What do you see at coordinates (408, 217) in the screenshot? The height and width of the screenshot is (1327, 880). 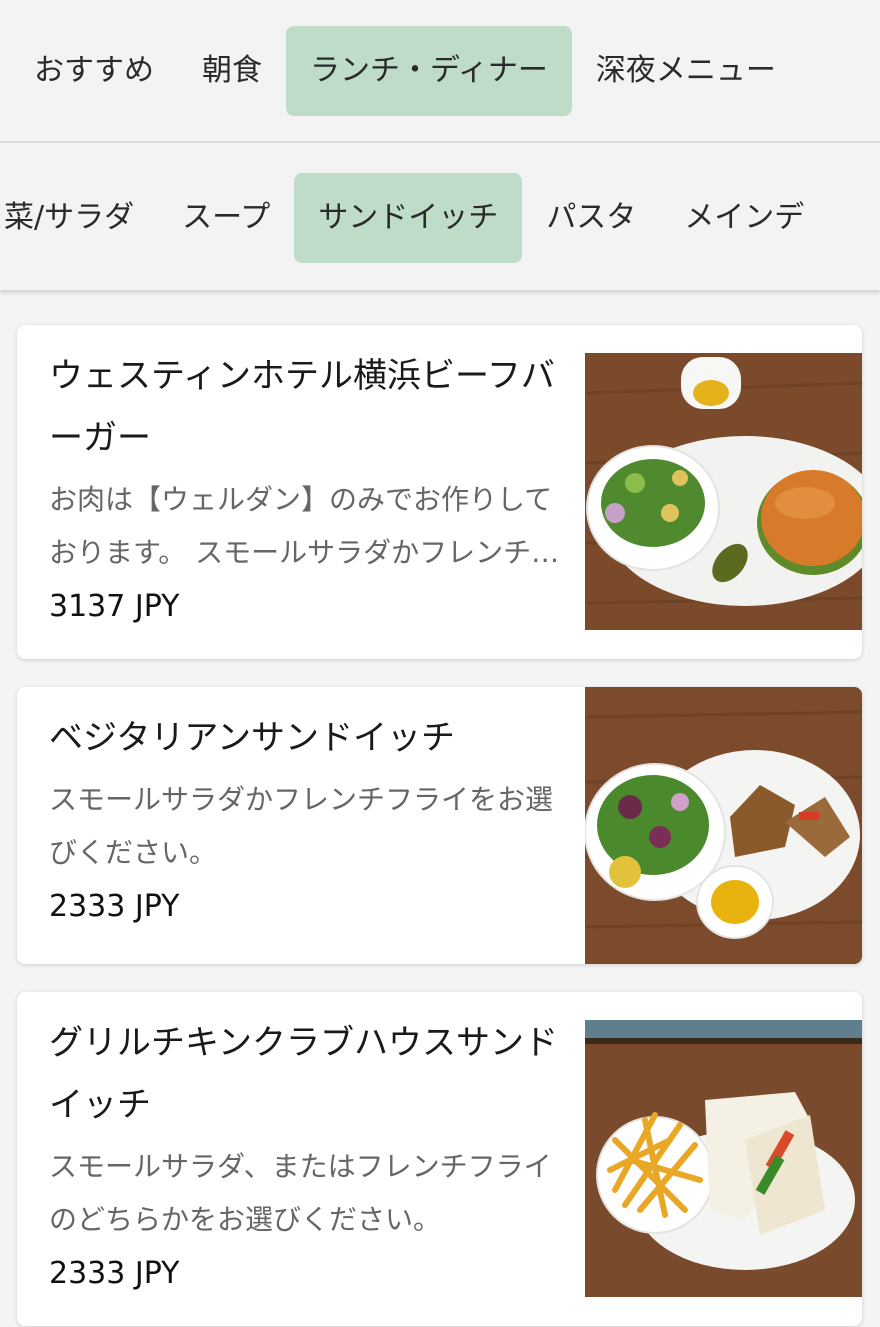 I see `tab-sandwich: サンドイッチ` at bounding box center [408, 217].